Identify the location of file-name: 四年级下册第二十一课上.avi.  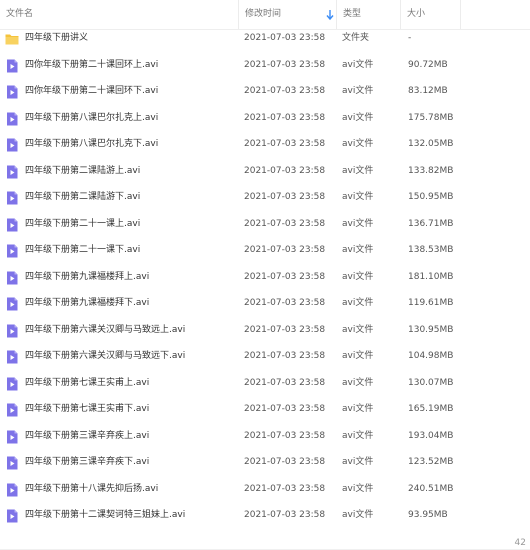
(82, 224).